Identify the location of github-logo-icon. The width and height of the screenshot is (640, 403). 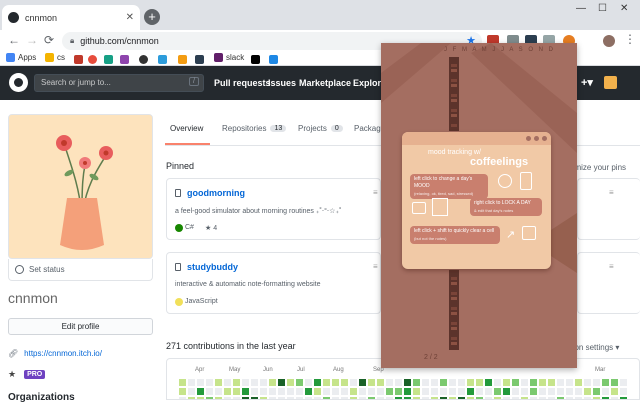
(18, 82).